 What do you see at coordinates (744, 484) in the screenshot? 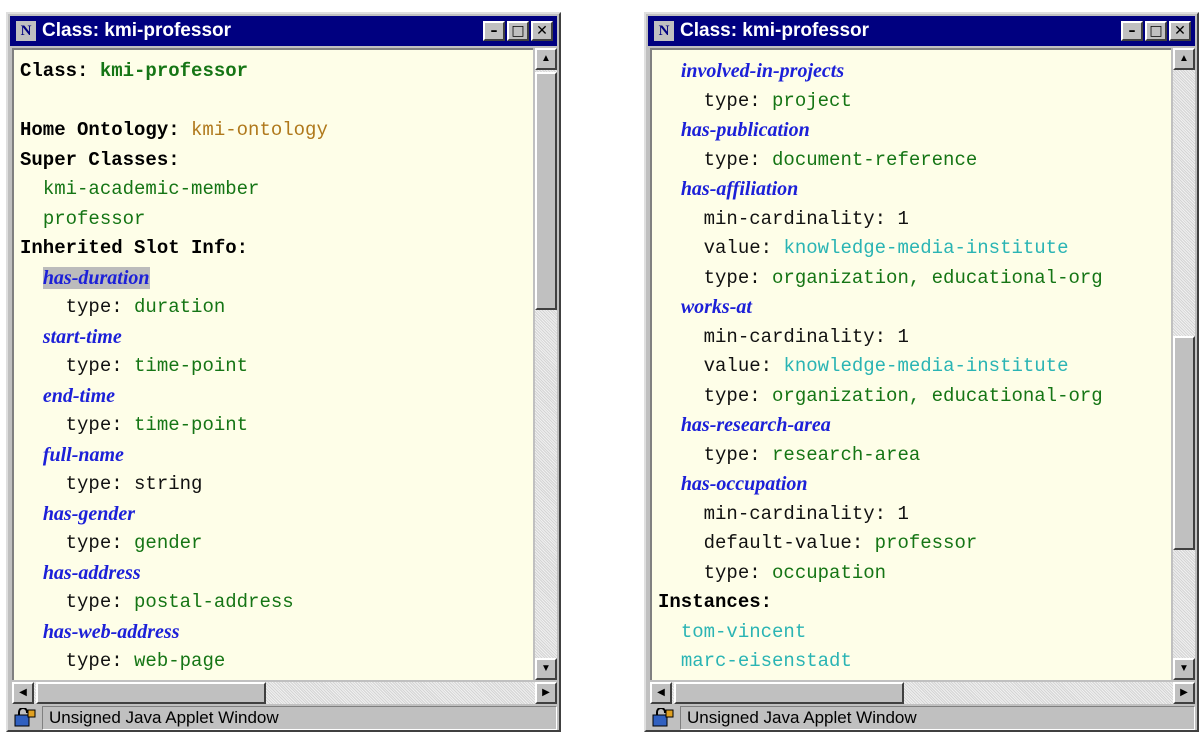
I see `slot-name-link: has-occupation` at bounding box center [744, 484].